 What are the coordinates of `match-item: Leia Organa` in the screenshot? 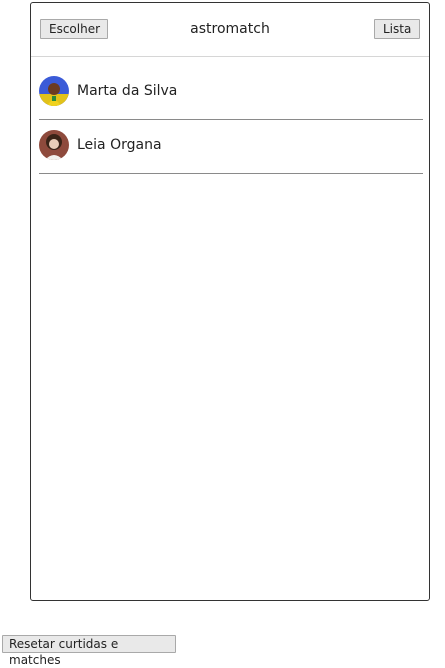 It's located at (231, 147).